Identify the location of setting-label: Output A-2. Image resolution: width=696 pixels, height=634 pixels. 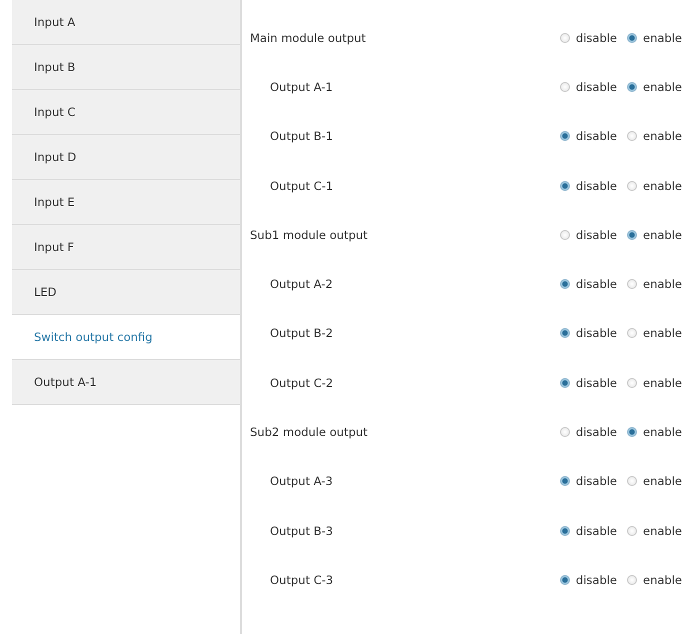
(301, 284).